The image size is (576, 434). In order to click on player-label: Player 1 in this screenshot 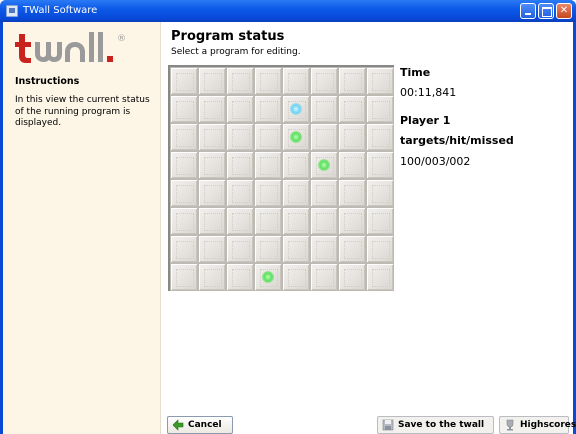, I will do `click(425, 120)`.